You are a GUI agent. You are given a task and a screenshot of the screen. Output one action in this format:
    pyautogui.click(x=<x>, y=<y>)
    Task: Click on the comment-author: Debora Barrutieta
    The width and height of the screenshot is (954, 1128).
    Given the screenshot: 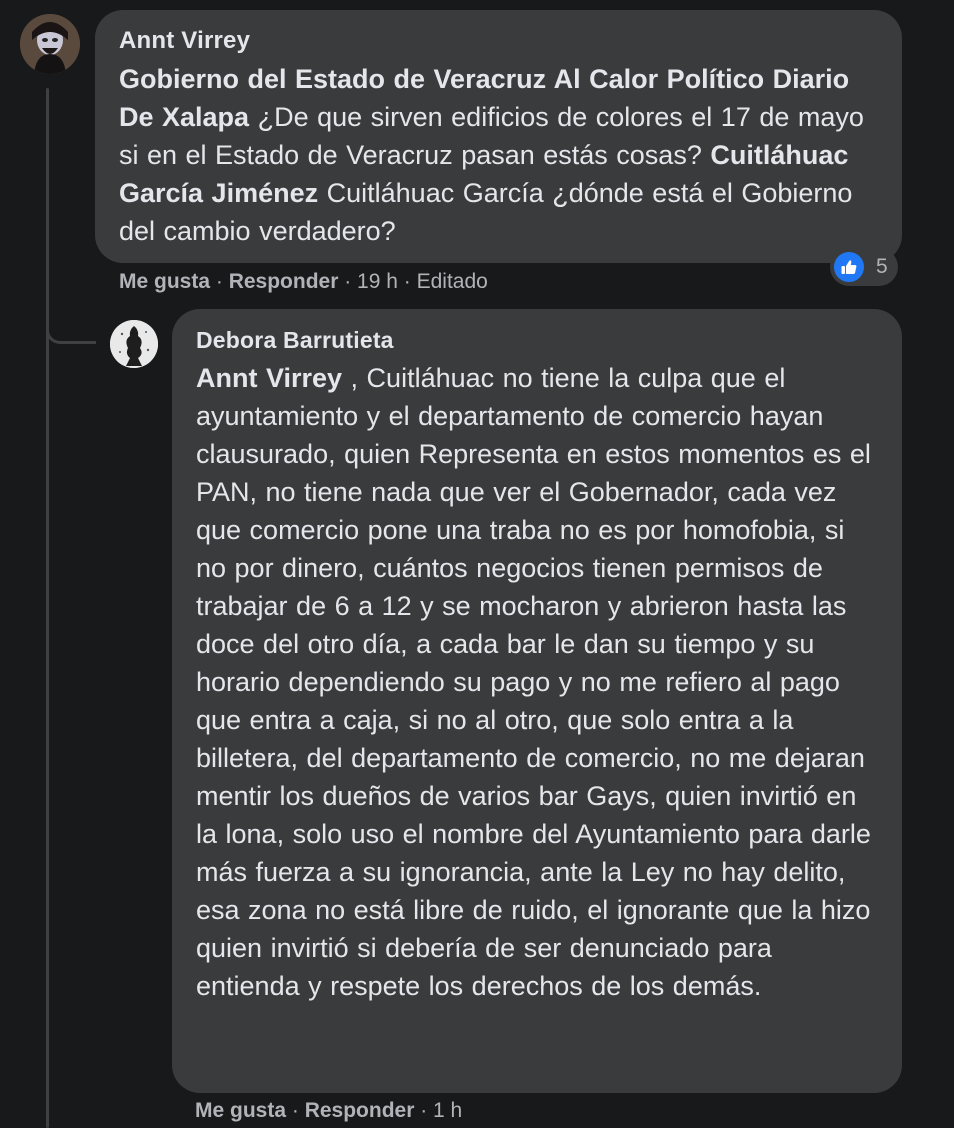 What is the action you would take?
    pyautogui.click(x=537, y=340)
    